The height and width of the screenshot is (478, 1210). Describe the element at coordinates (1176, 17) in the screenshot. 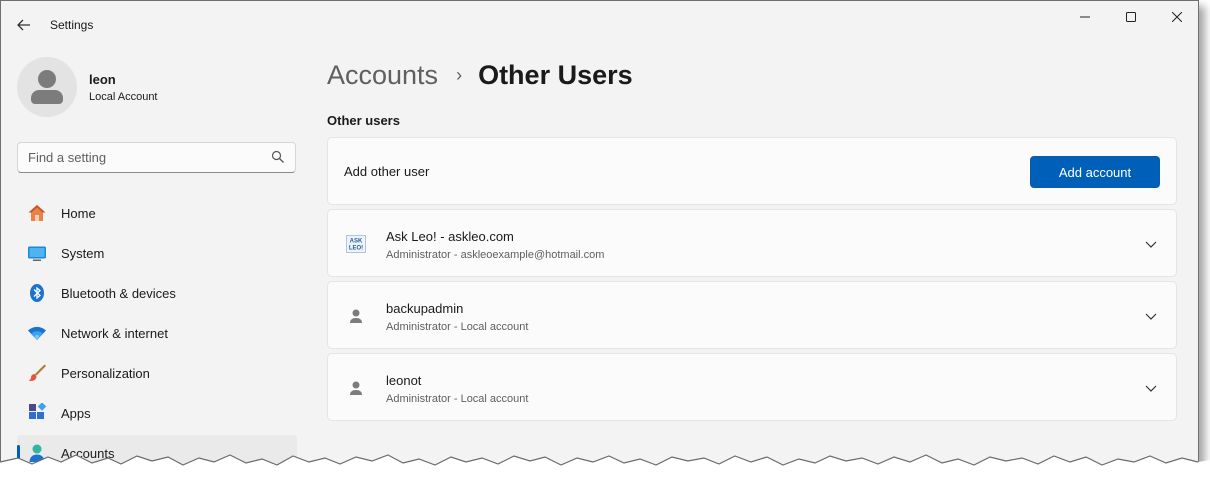

I see `close-icon` at that location.